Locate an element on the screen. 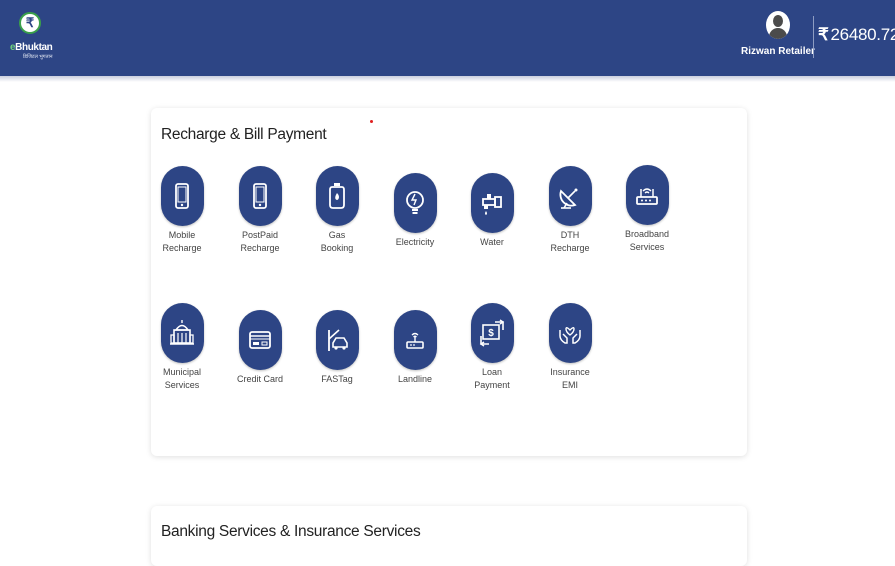 This screenshot has height=566, width=895. service-loan-payment: $ Loan Payment is located at coordinates (492, 347).